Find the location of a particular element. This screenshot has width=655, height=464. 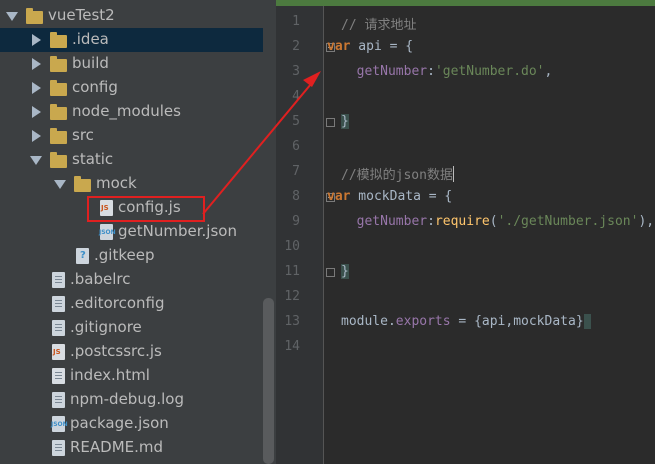

tree-item: mock is located at coordinates (131, 184).